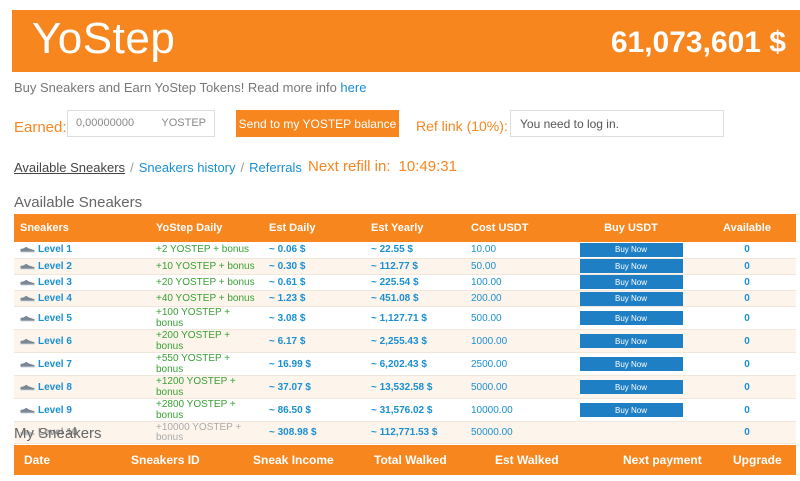 The width and height of the screenshot is (800, 481). Describe the element at coordinates (206, 318) in the screenshot. I see `yostep-daily-value: +100 YOSTEP + bonus` at that location.